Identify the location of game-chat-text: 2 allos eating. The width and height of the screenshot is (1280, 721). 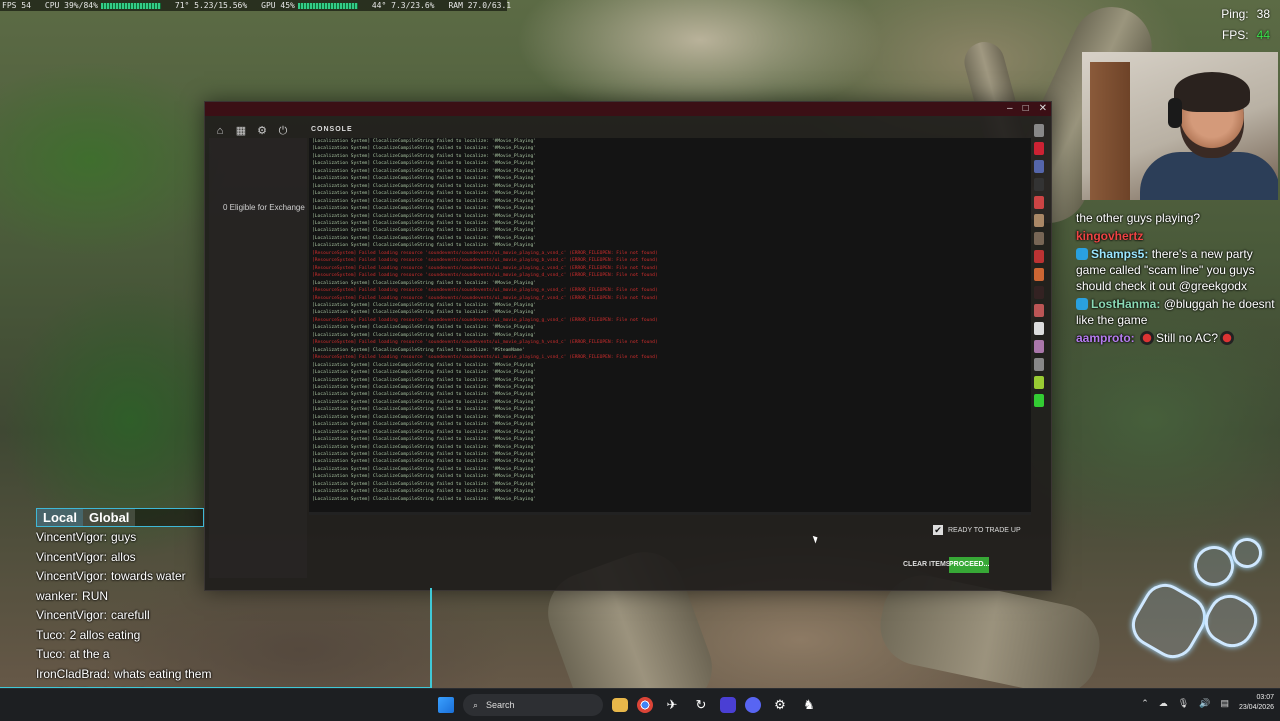
(105, 634).